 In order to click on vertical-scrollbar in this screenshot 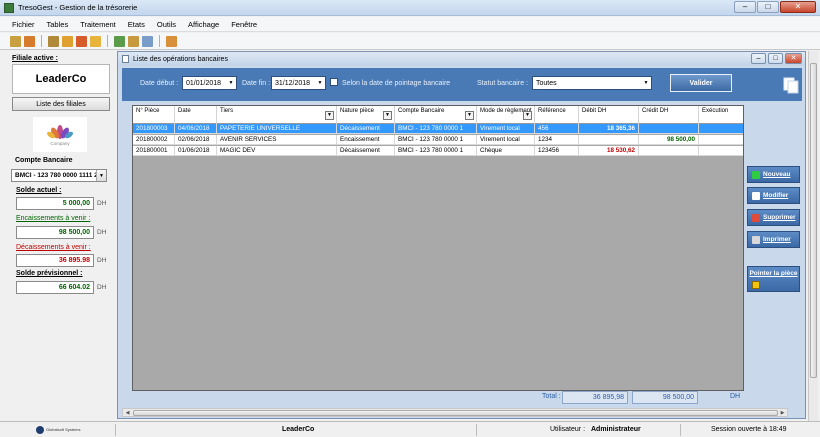, I will do `click(813, 236)`.